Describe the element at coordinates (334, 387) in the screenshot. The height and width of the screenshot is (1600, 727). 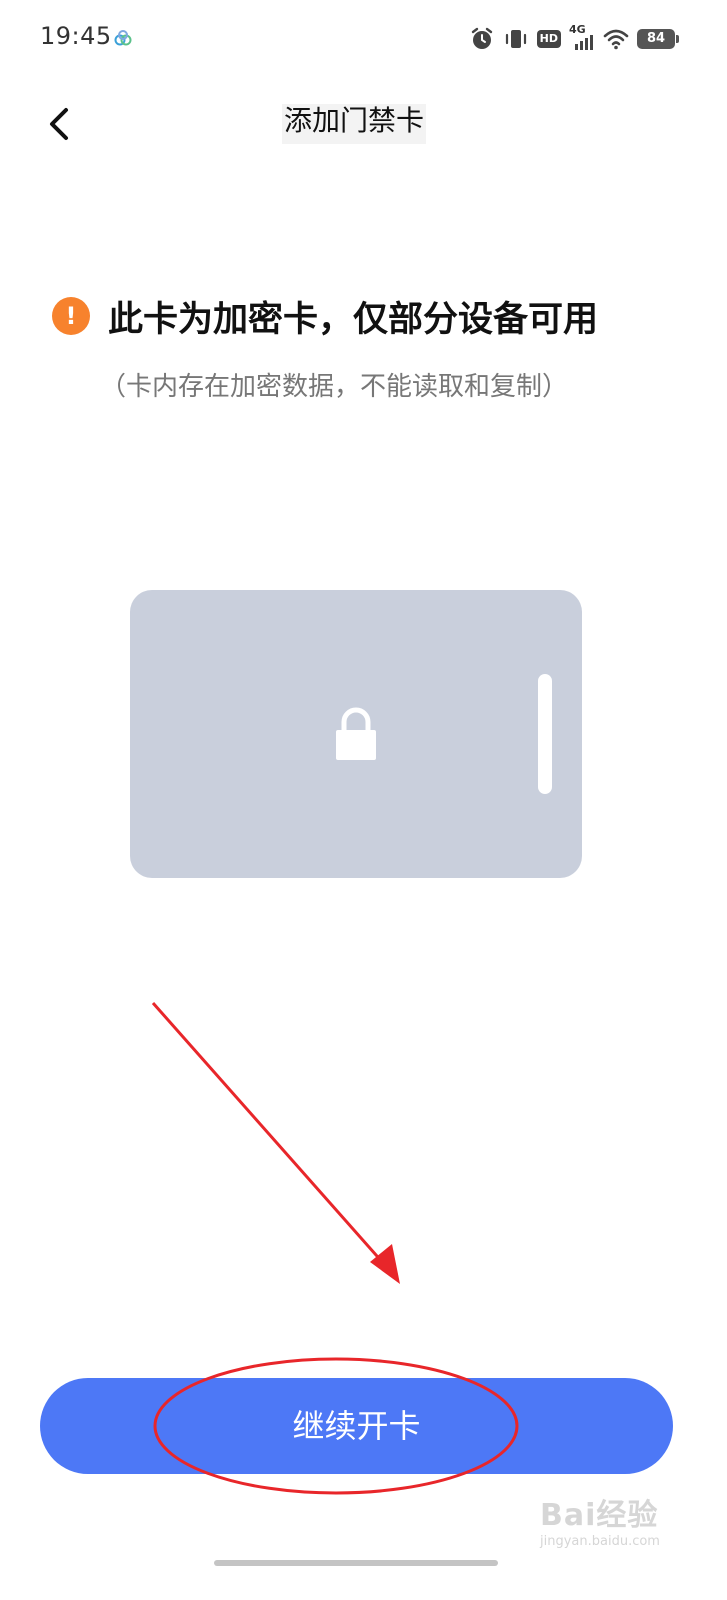
I see `warning-subtitle: （卡内存在加密数据，不能读取和复制）` at that location.